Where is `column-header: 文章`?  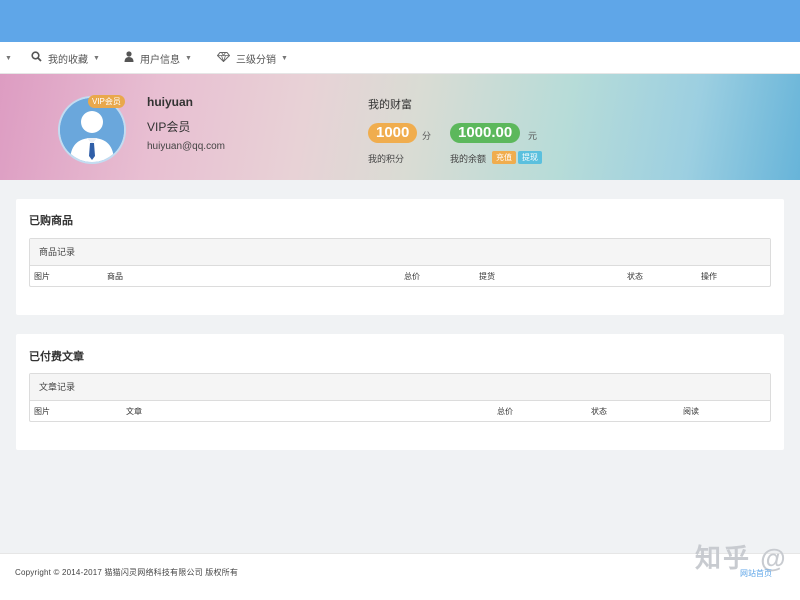
column-header: 文章 is located at coordinates (134, 411).